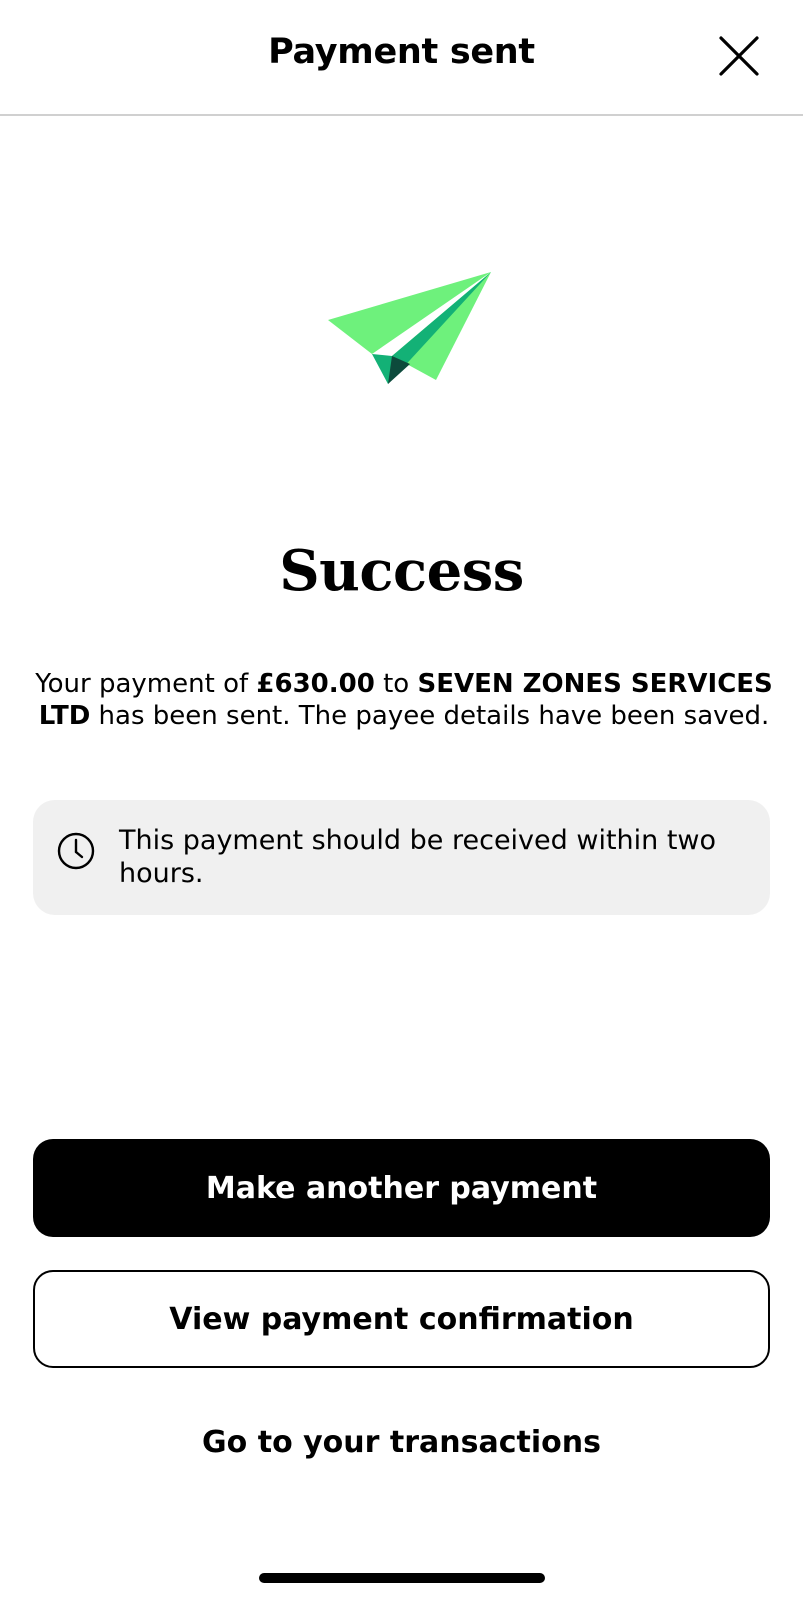 This screenshot has width=803, height=1600. I want to click on make-another-payment-button: Make another payment, so click(401, 1188).